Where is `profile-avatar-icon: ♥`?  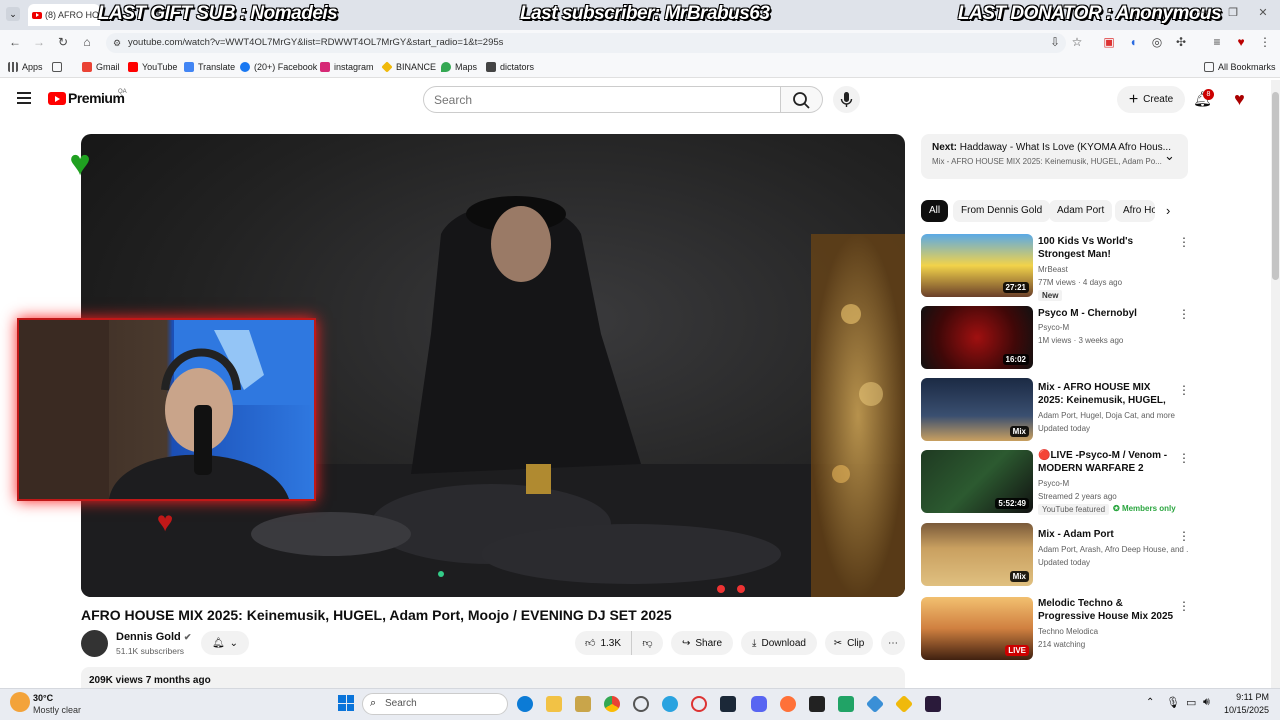 profile-avatar-icon: ♥ is located at coordinates (1241, 42).